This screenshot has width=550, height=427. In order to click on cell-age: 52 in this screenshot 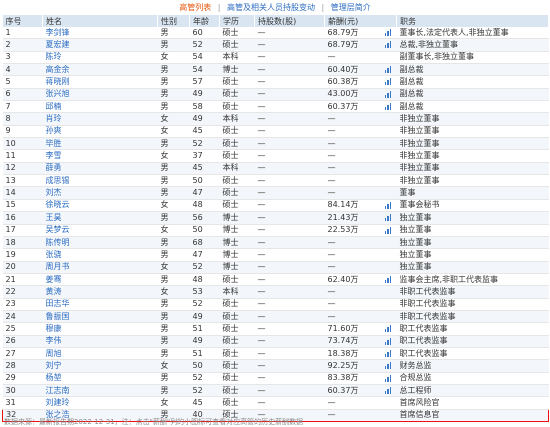, I will do `click(204, 45)`.